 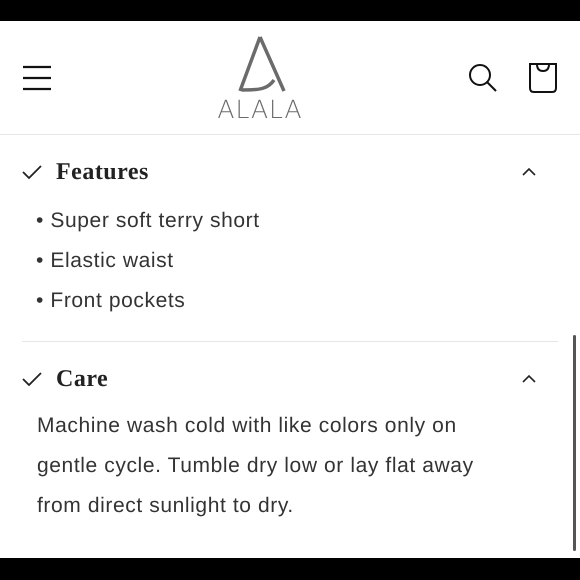 What do you see at coordinates (289, 379) in the screenshot?
I see `section-title: Care` at bounding box center [289, 379].